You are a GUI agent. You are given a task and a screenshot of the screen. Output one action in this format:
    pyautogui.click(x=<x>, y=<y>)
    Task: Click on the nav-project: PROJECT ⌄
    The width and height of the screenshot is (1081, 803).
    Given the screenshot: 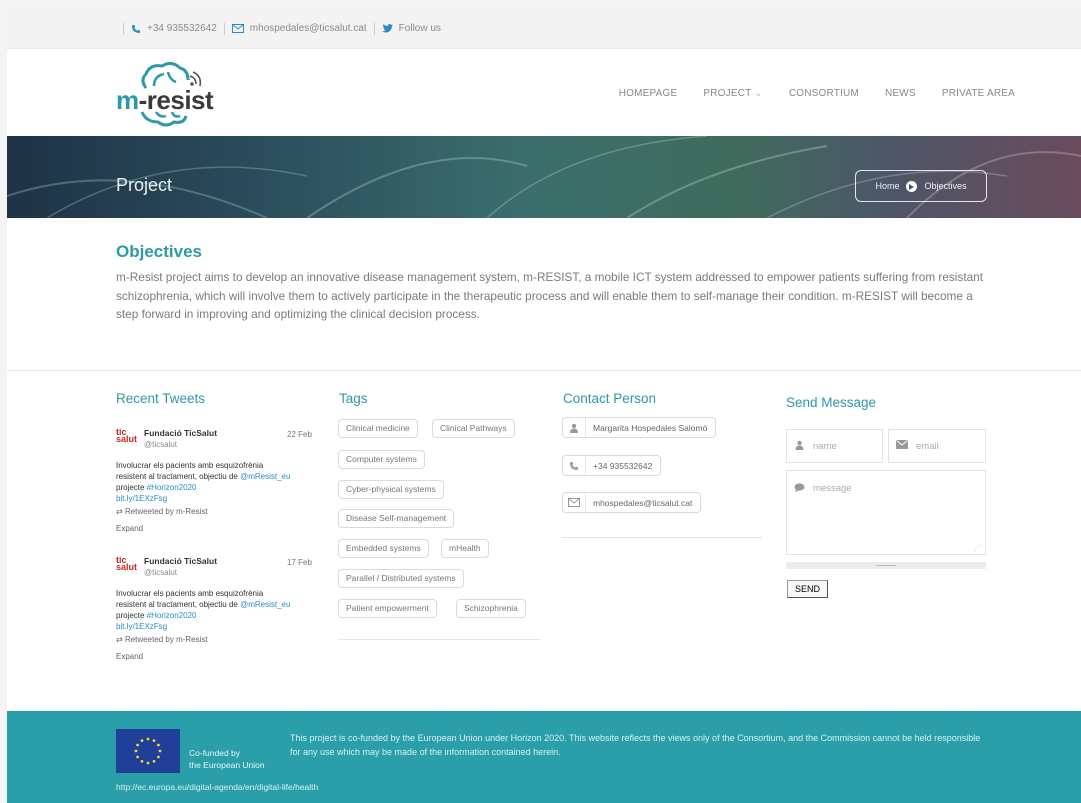 What is the action you would take?
    pyautogui.click(x=732, y=93)
    